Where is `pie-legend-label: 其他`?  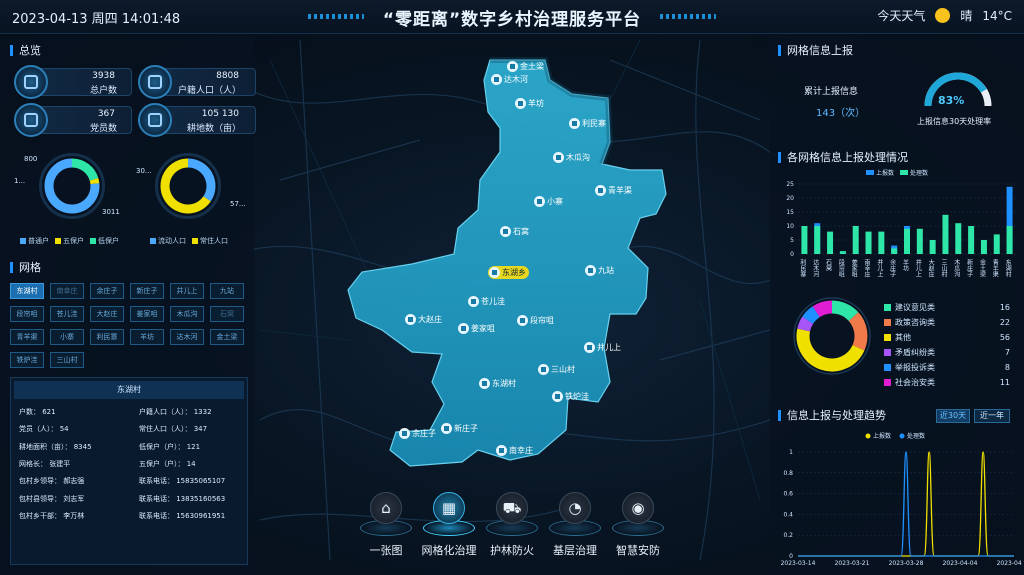 pie-legend-label: 其他 is located at coordinates (903, 337).